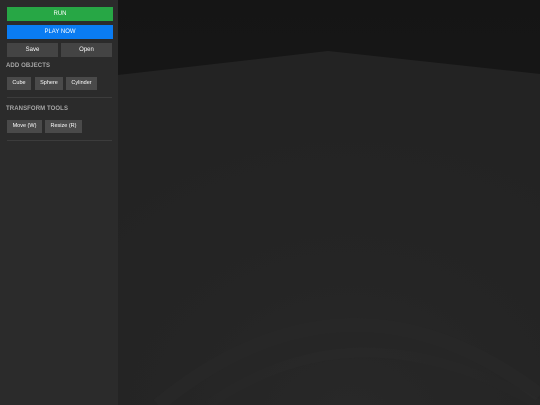  Describe the element at coordinates (60, 50) in the screenshot. I see `file-actions-row: Save Open` at that location.